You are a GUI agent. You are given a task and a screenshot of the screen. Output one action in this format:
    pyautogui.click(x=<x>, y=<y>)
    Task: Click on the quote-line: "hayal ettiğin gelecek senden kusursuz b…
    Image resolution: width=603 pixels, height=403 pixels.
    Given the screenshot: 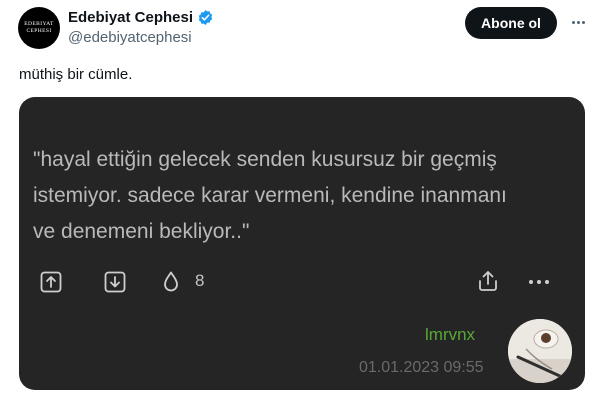 What is the action you would take?
    pyautogui.click(x=265, y=159)
    